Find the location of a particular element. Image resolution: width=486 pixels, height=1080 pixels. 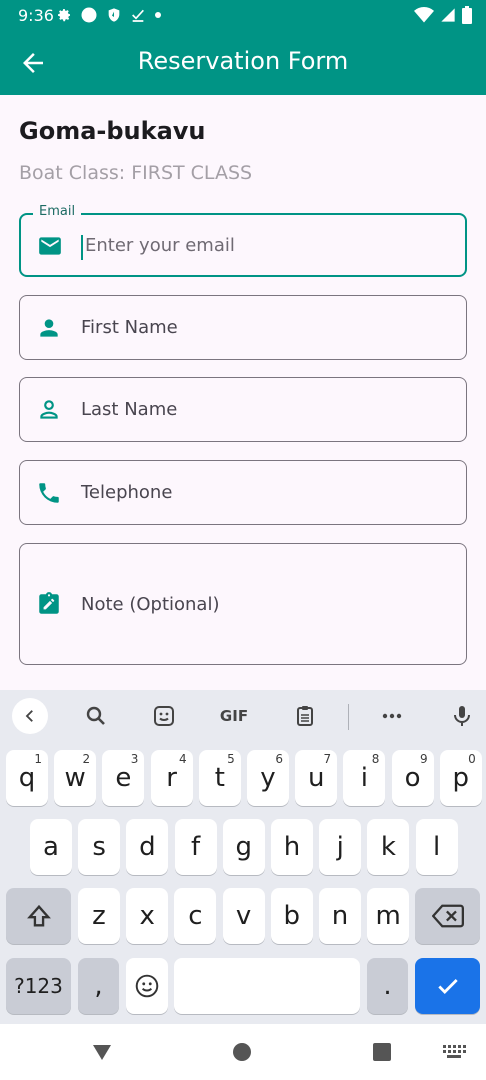

key-n: n is located at coordinates (340, 916).